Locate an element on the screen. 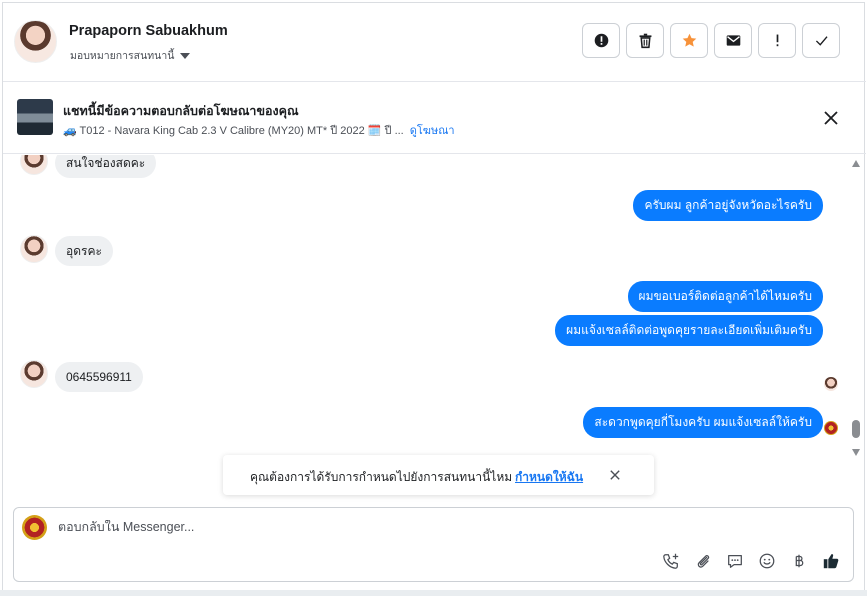 Image resolution: width=867 pixels, height=596 pixels. attach-button is located at coordinates (703, 561).